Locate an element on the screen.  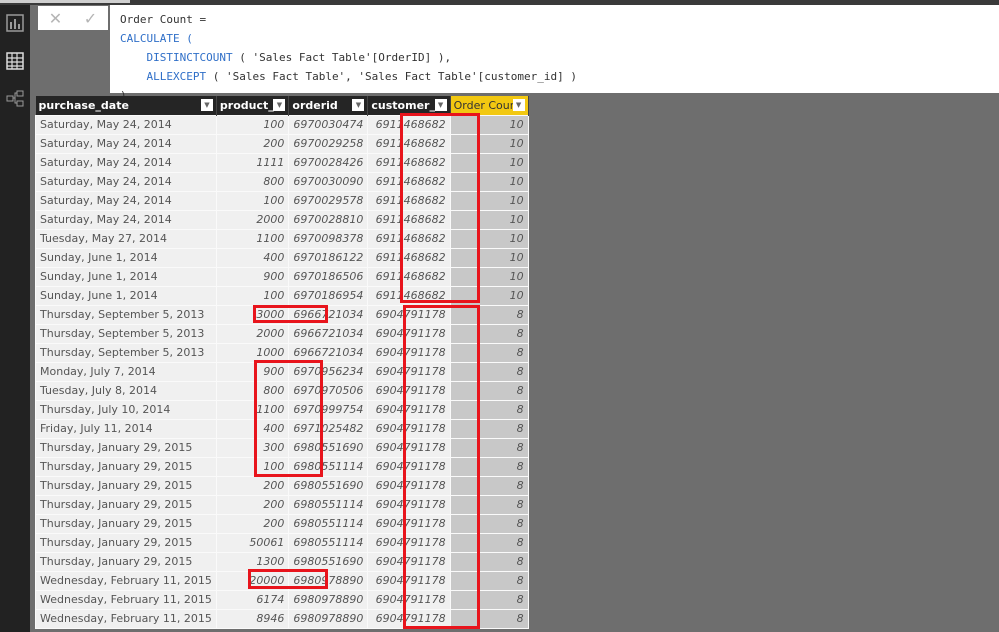
cell-orderid: 6970098378 is located at coordinates (328, 238).